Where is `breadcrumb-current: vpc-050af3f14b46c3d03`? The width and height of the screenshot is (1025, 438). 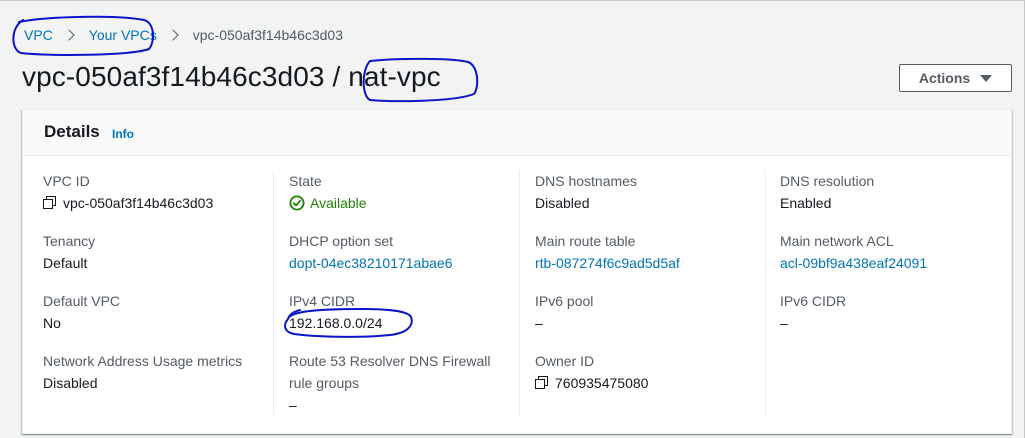 breadcrumb-current: vpc-050af3f14b46c3d03 is located at coordinates (267, 35).